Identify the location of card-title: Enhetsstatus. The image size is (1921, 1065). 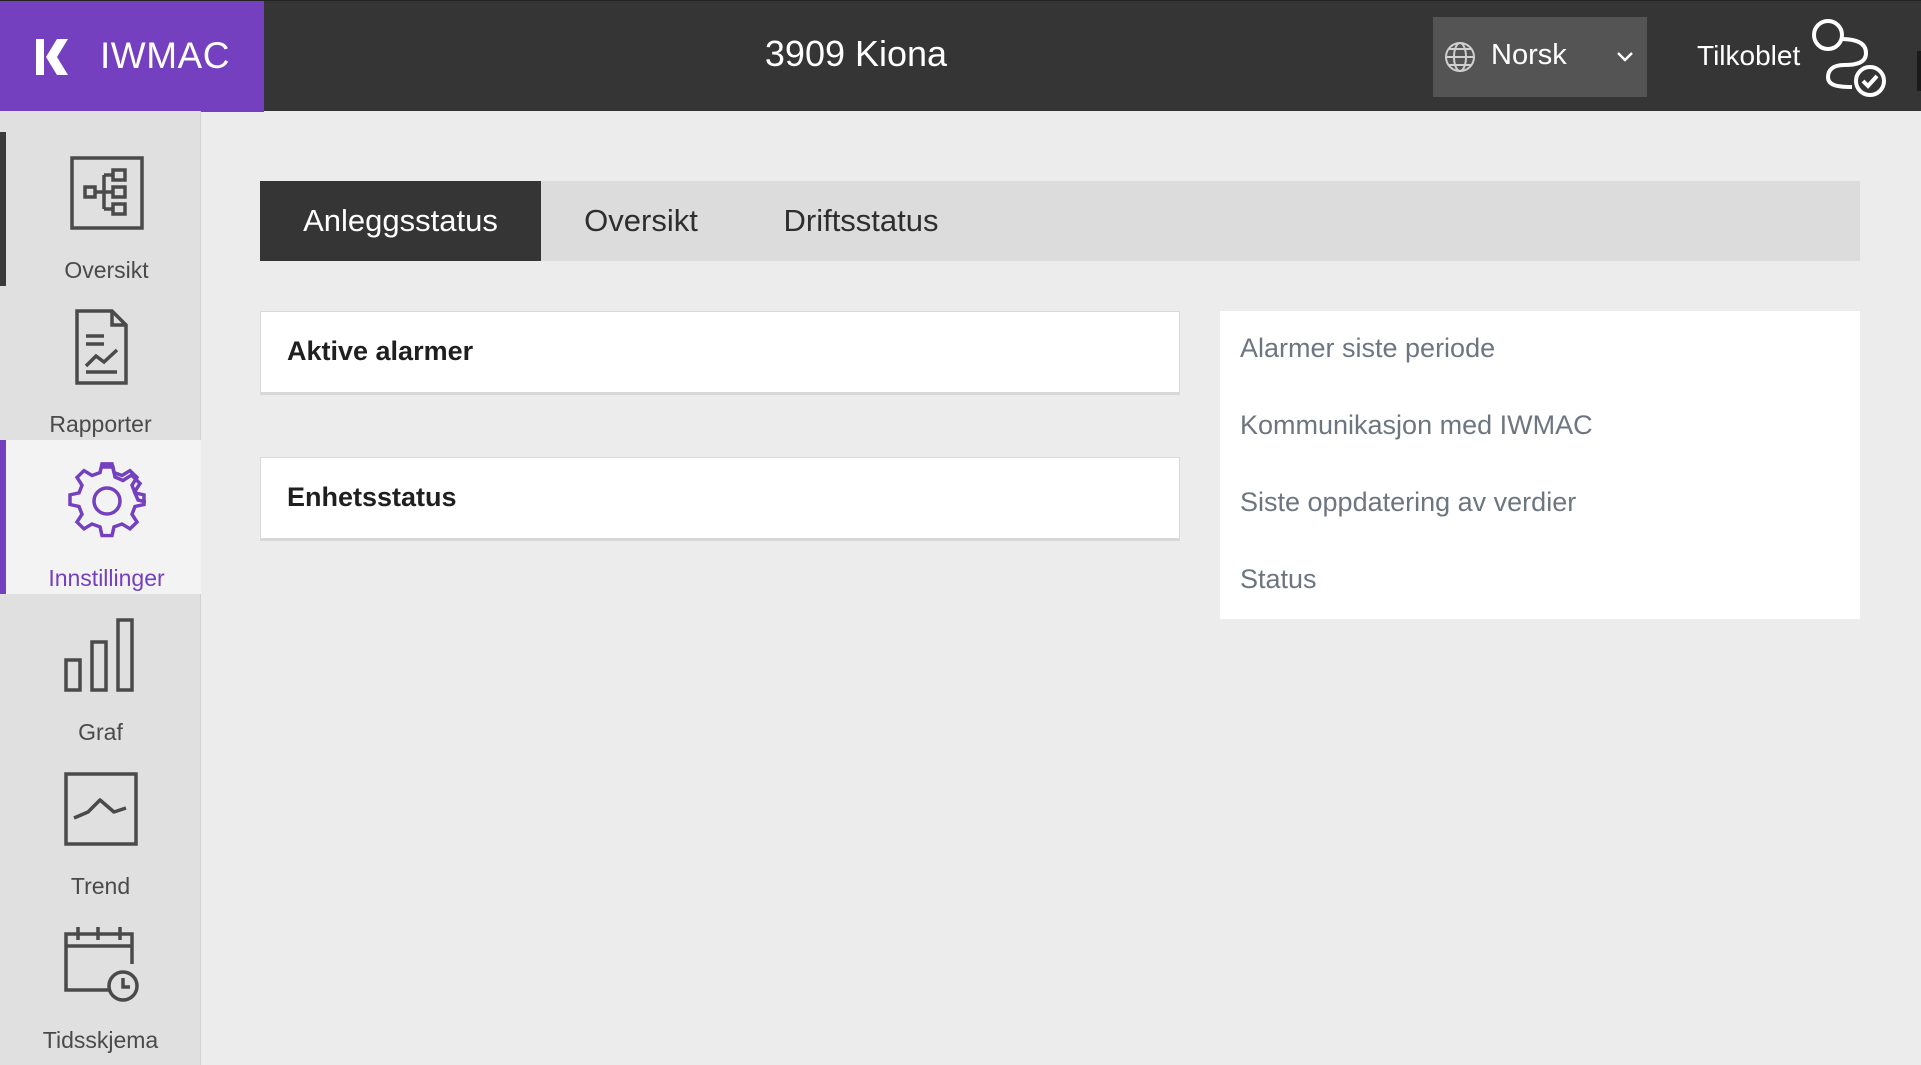
(372, 497).